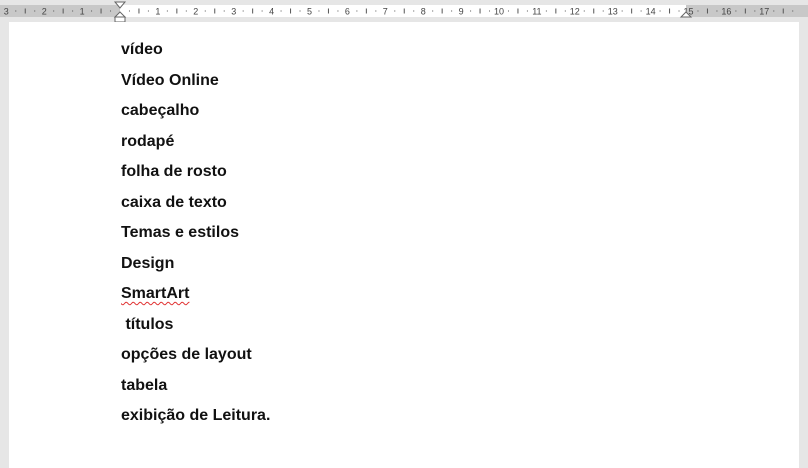  I want to click on paragraph-line: cabeçalho, so click(195, 114).